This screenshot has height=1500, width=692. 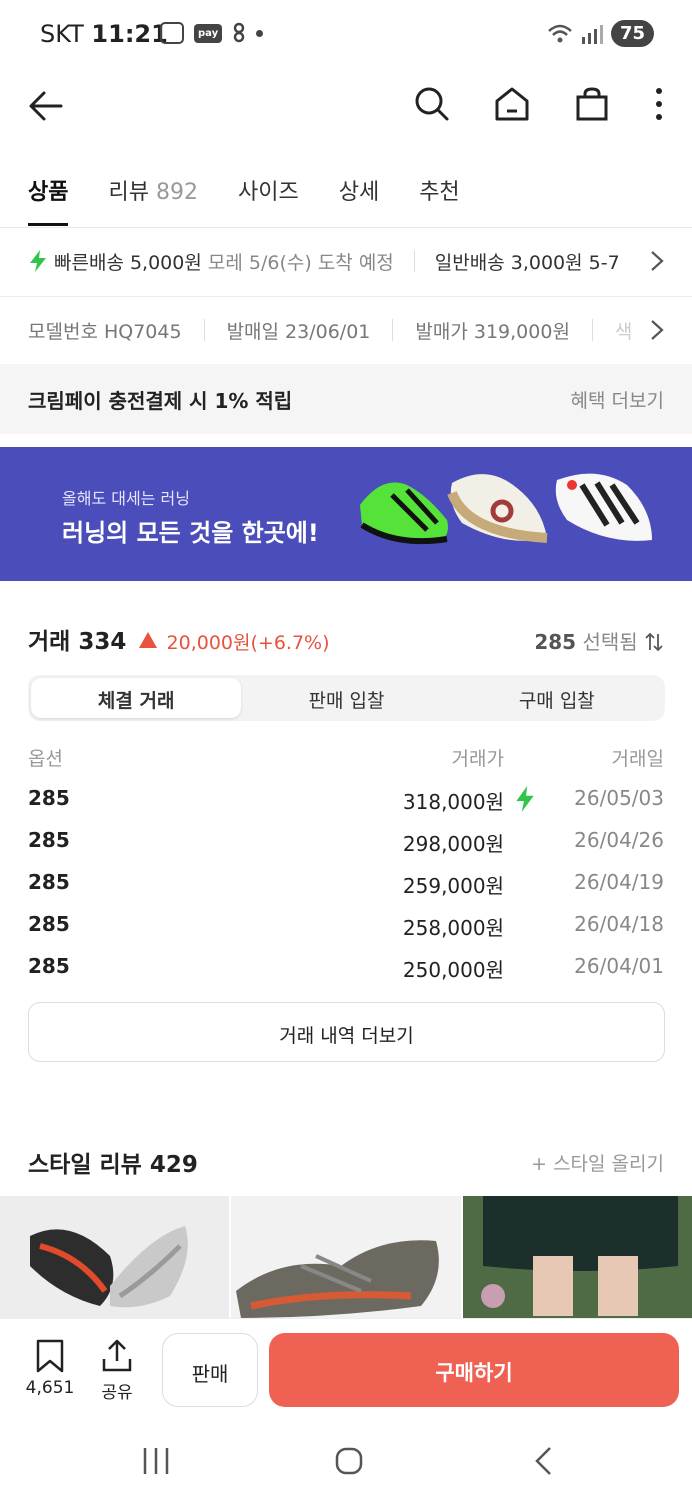 What do you see at coordinates (268, 196) in the screenshot?
I see `tab-size: 사이즈` at bounding box center [268, 196].